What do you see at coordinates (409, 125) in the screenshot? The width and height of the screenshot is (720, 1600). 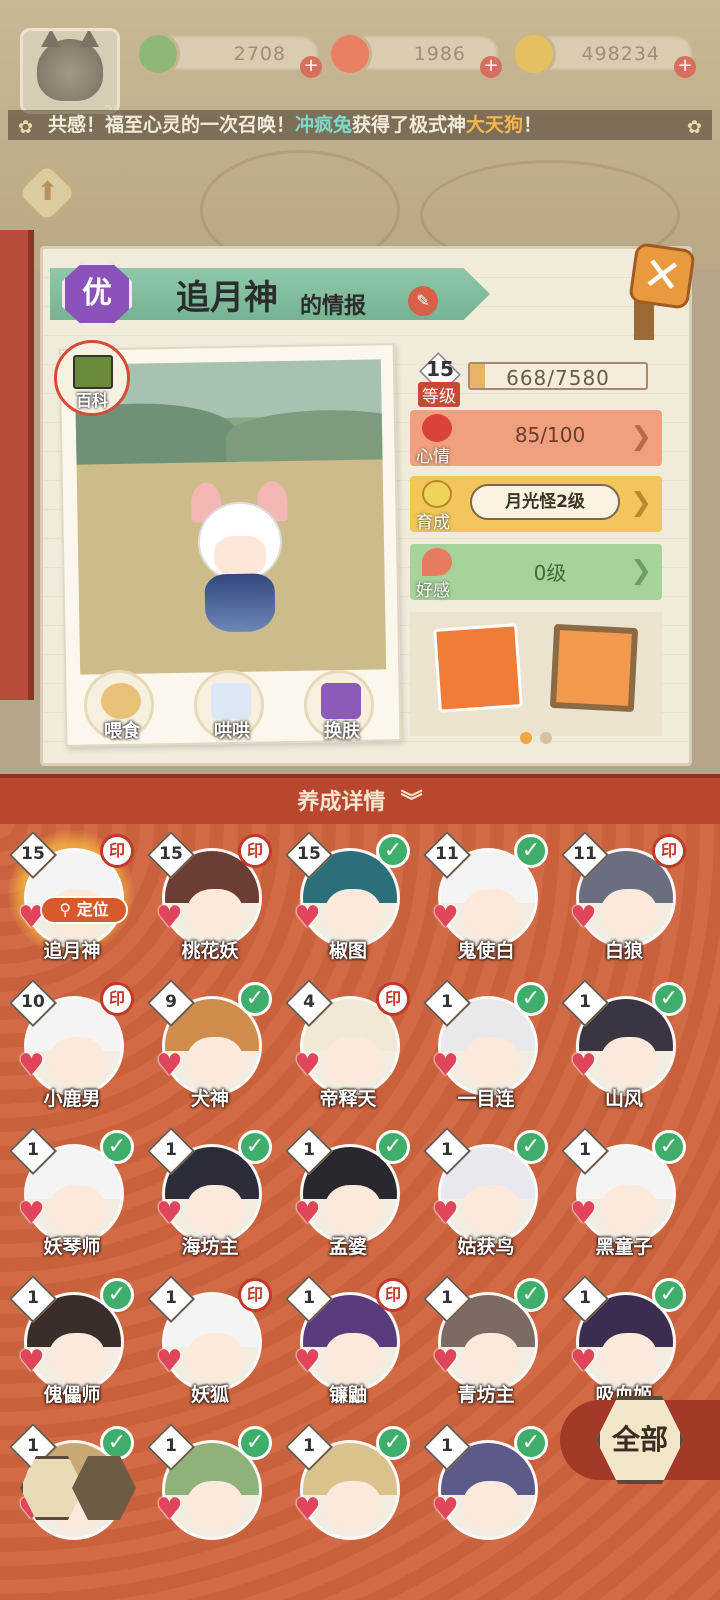 I see `ticker-text-2: 获得了极式神` at bounding box center [409, 125].